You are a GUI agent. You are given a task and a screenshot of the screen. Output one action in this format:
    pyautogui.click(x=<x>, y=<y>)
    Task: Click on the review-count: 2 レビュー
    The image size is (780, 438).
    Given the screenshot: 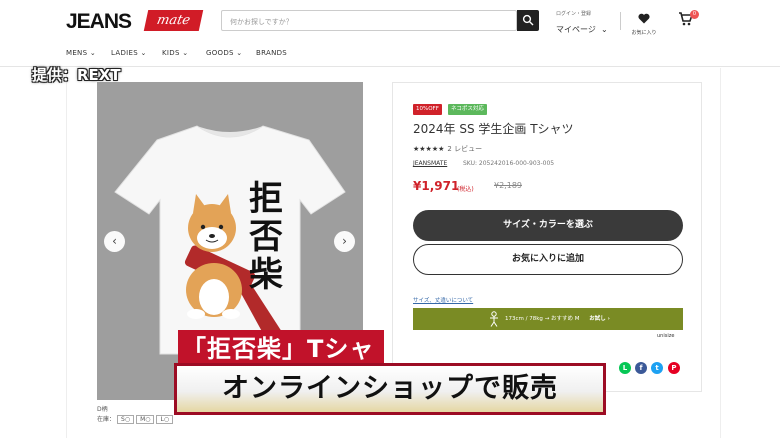 What is the action you would take?
    pyautogui.click(x=465, y=149)
    